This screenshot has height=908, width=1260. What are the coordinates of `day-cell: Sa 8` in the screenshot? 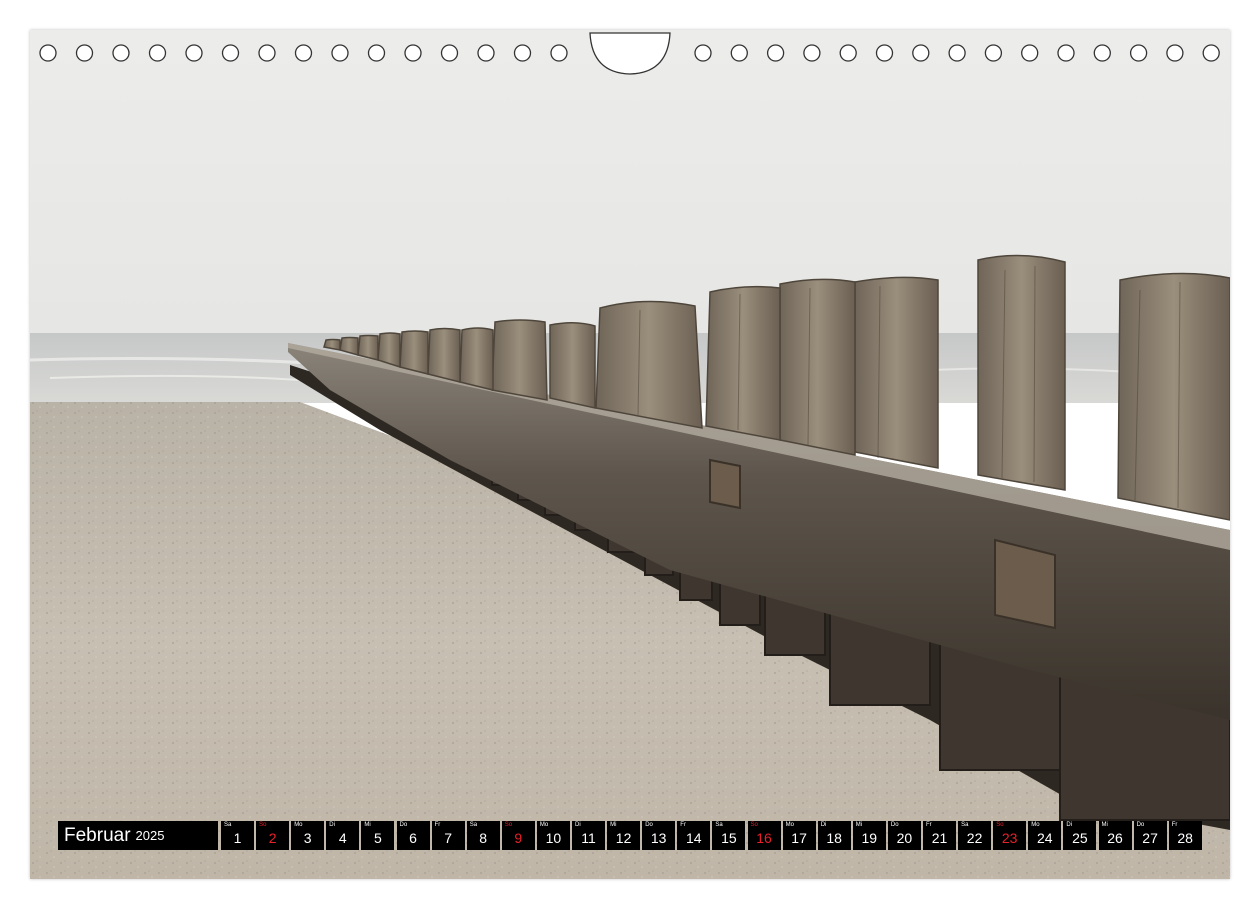 It's located at (483, 835).